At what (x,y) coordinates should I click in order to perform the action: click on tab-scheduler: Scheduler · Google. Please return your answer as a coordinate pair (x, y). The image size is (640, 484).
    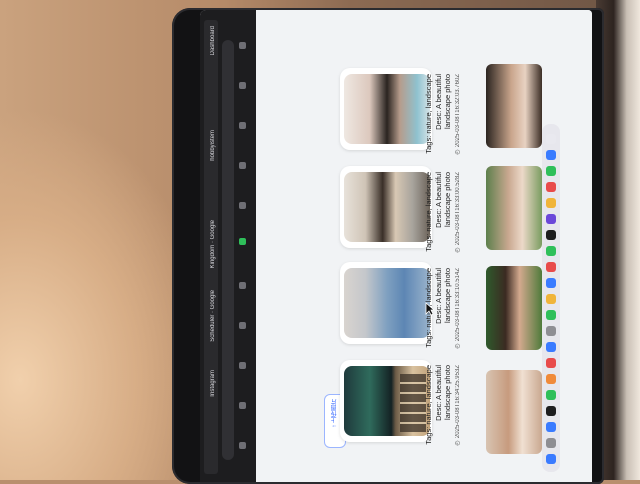
    Looking at the image, I should click on (213, 316).